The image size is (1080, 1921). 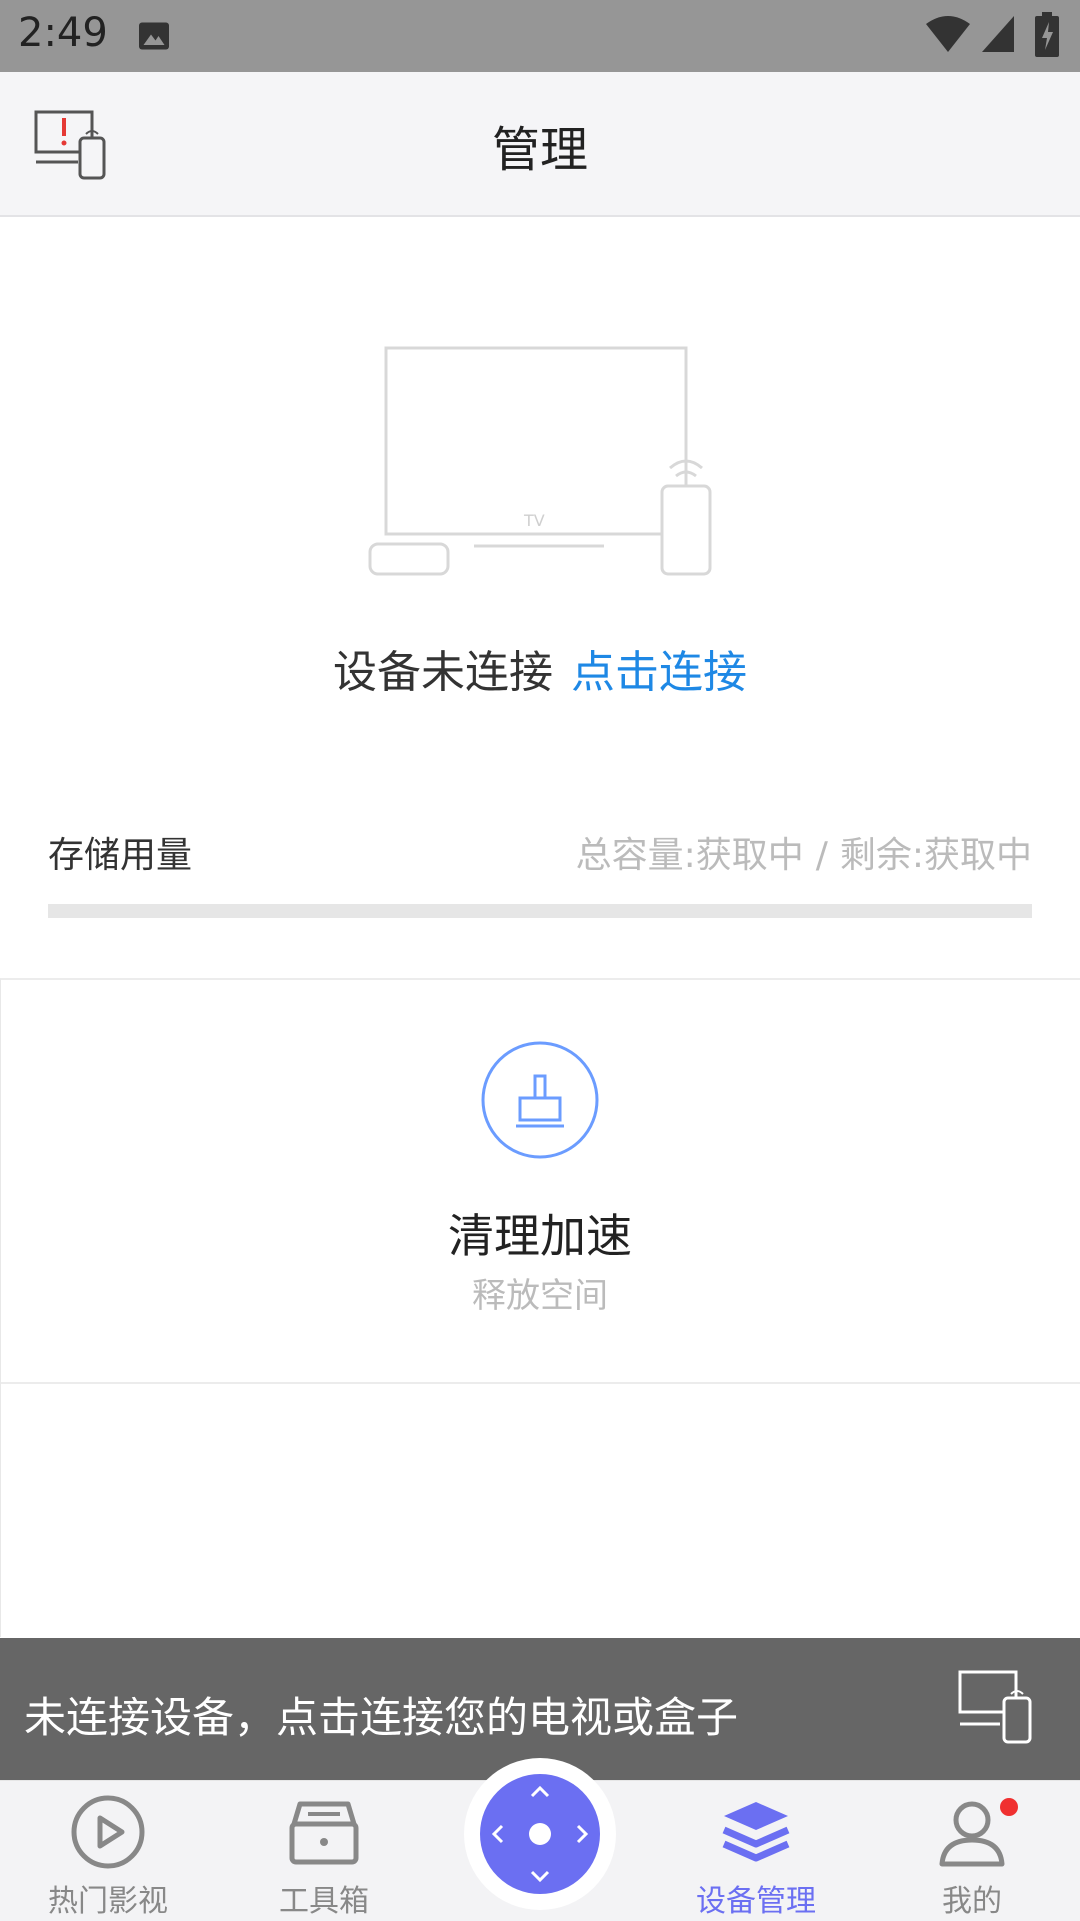 I want to click on image-notification-icon, so click(x=154, y=36).